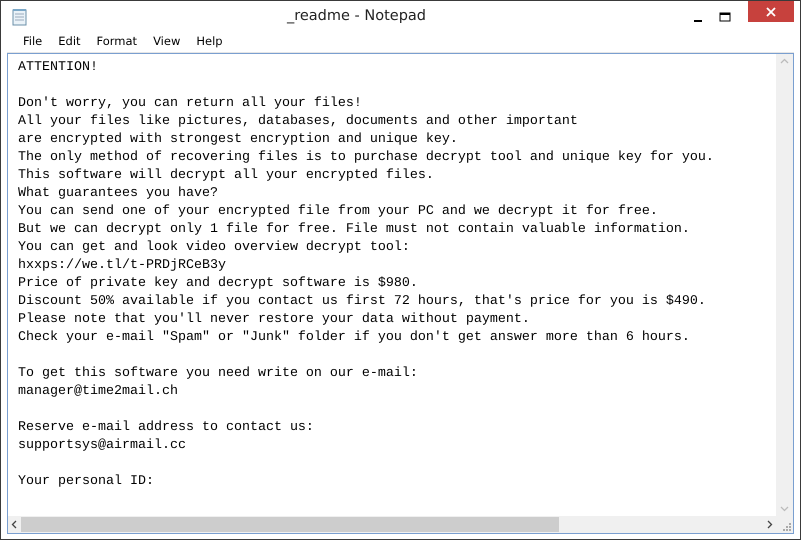 This screenshot has width=801, height=540. What do you see at coordinates (86, 482) in the screenshot?
I see `text-line: Your personal ID:` at bounding box center [86, 482].